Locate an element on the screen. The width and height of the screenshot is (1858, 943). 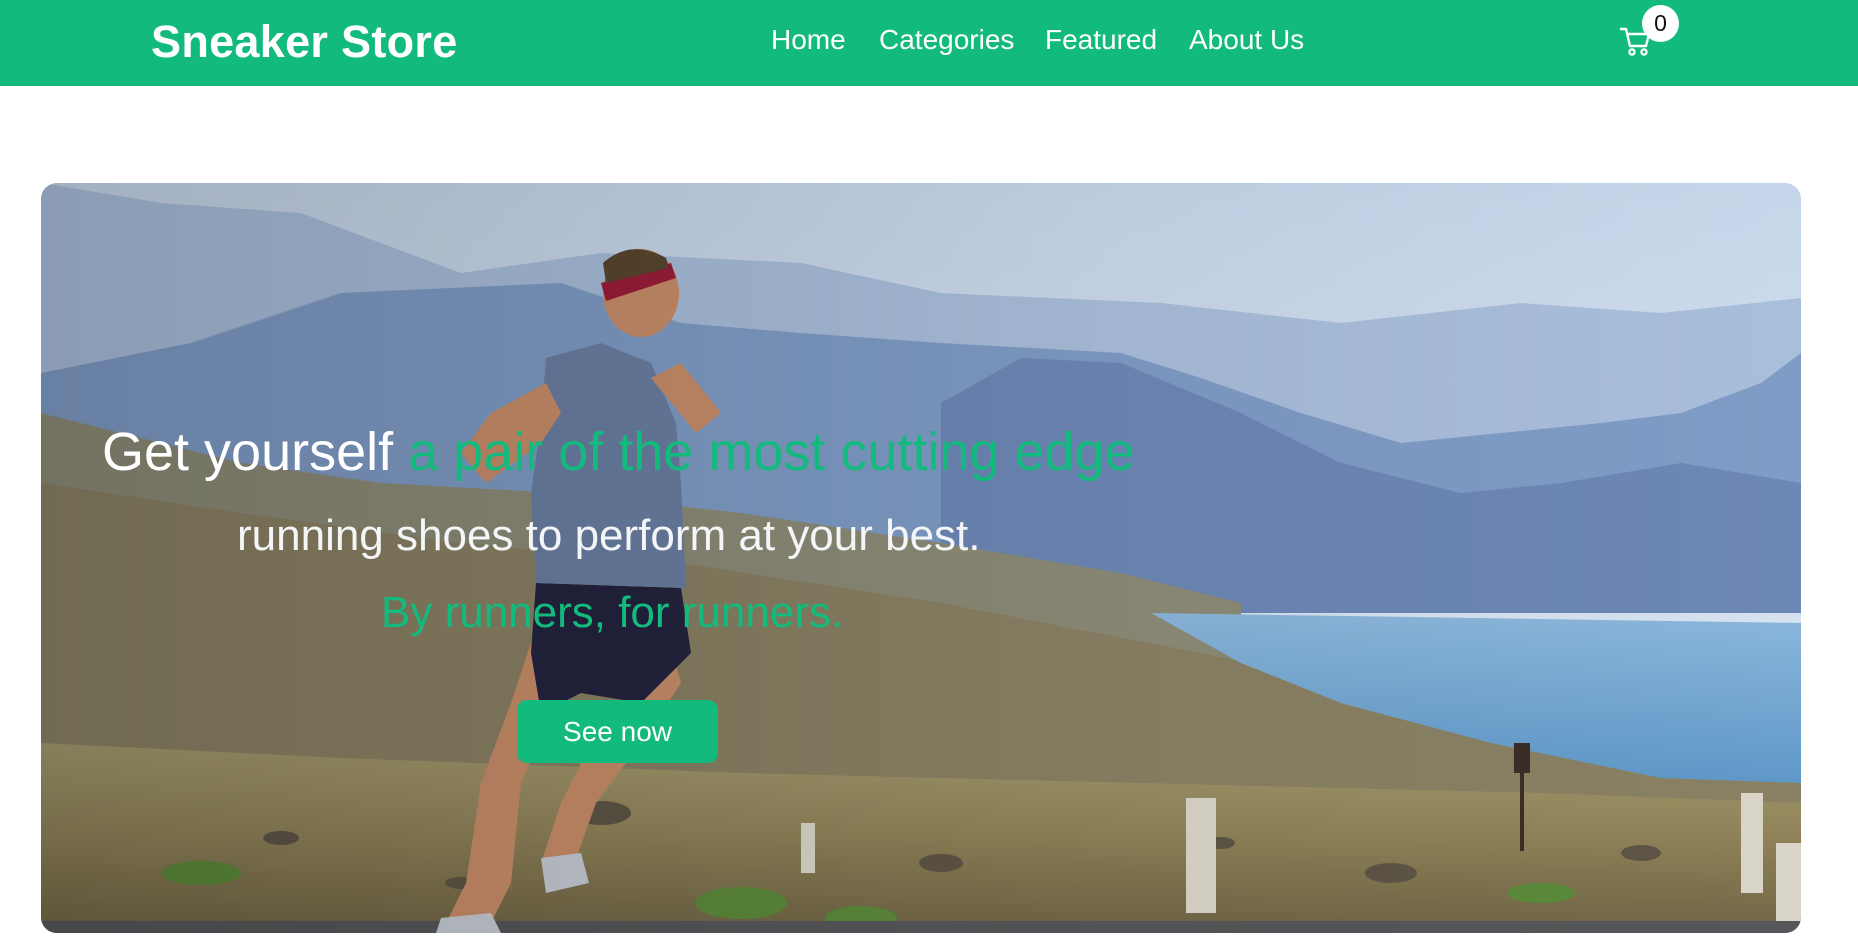
nav-home: Home is located at coordinates (808, 40).